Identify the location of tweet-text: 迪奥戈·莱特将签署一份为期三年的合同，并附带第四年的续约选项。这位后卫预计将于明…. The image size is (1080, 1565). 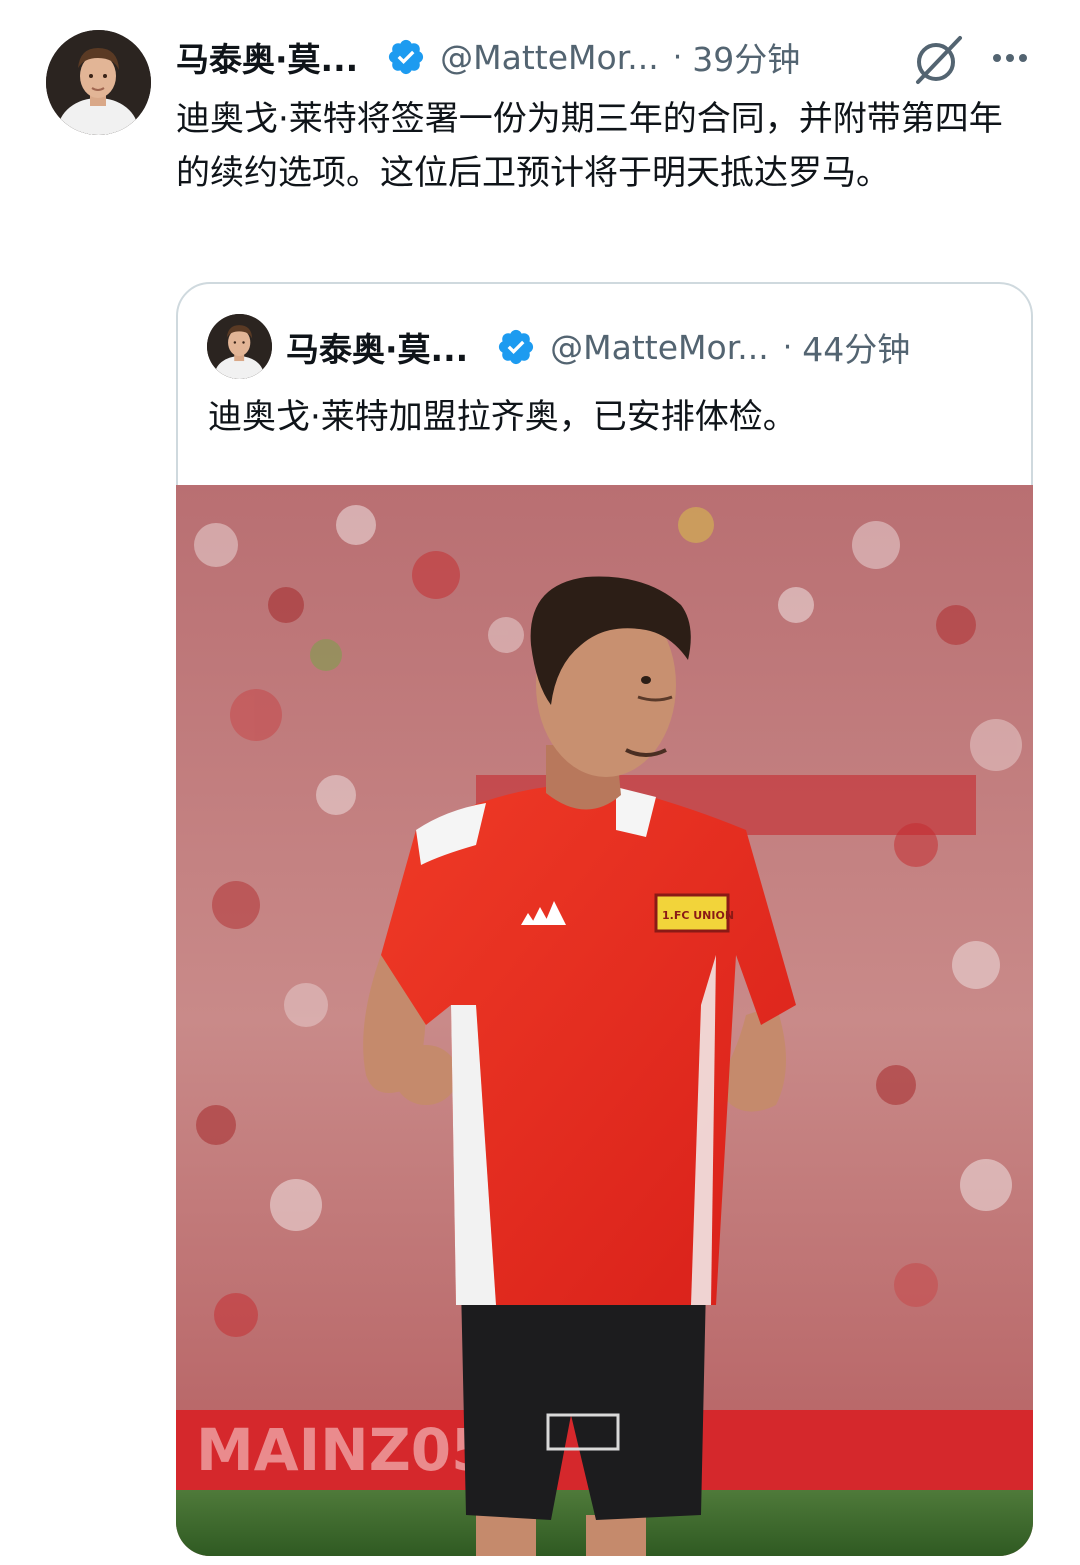
(589, 146).